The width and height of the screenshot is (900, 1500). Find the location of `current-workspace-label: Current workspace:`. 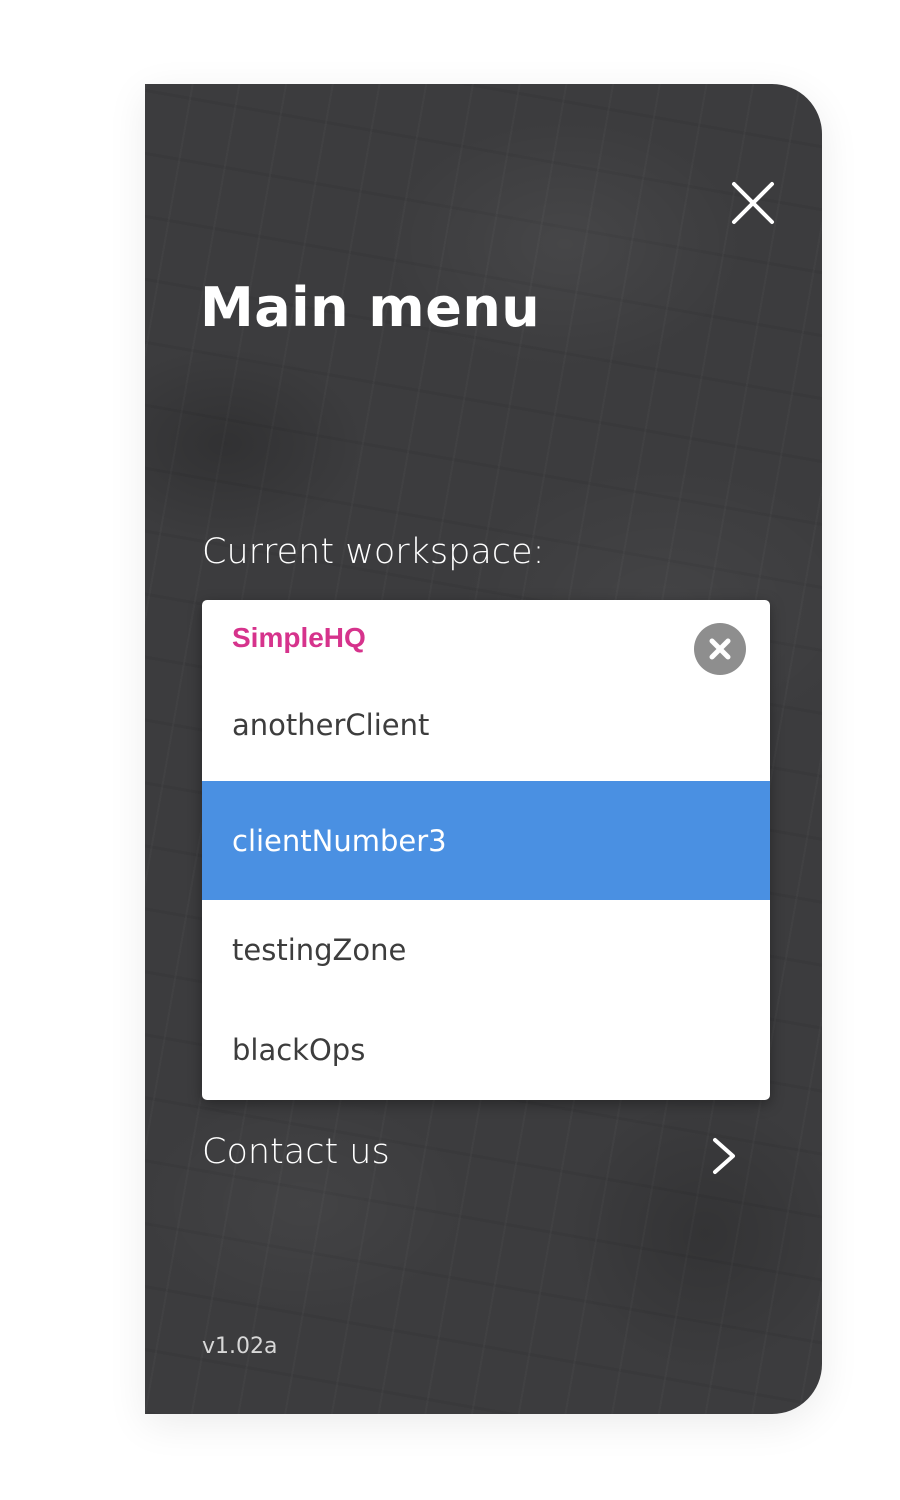

current-workspace-label: Current workspace: is located at coordinates (373, 552).